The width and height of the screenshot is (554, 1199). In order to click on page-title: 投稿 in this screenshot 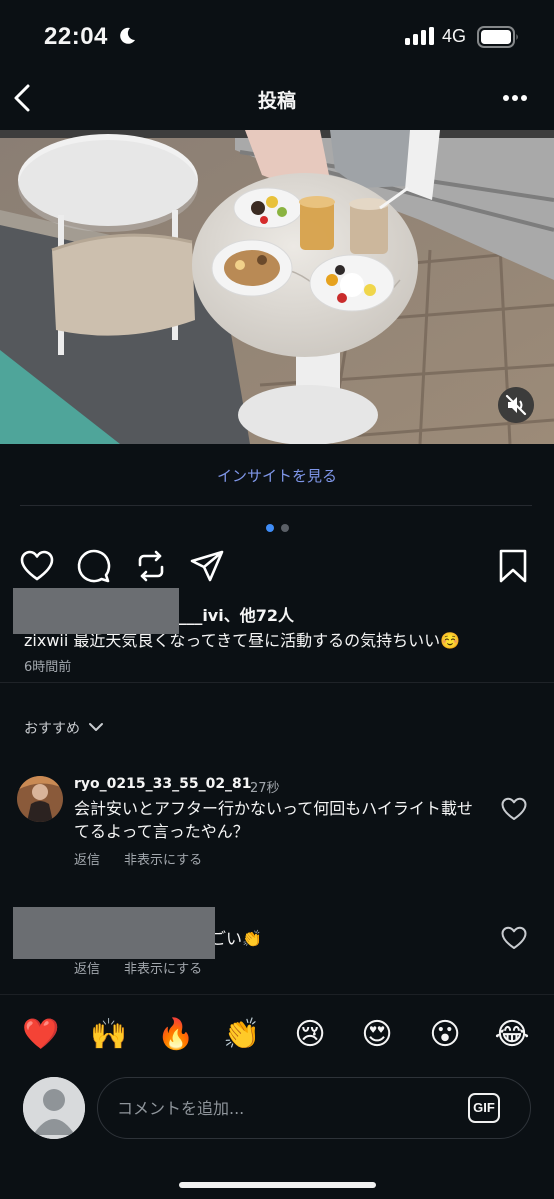, I will do `click(276, 101)`.